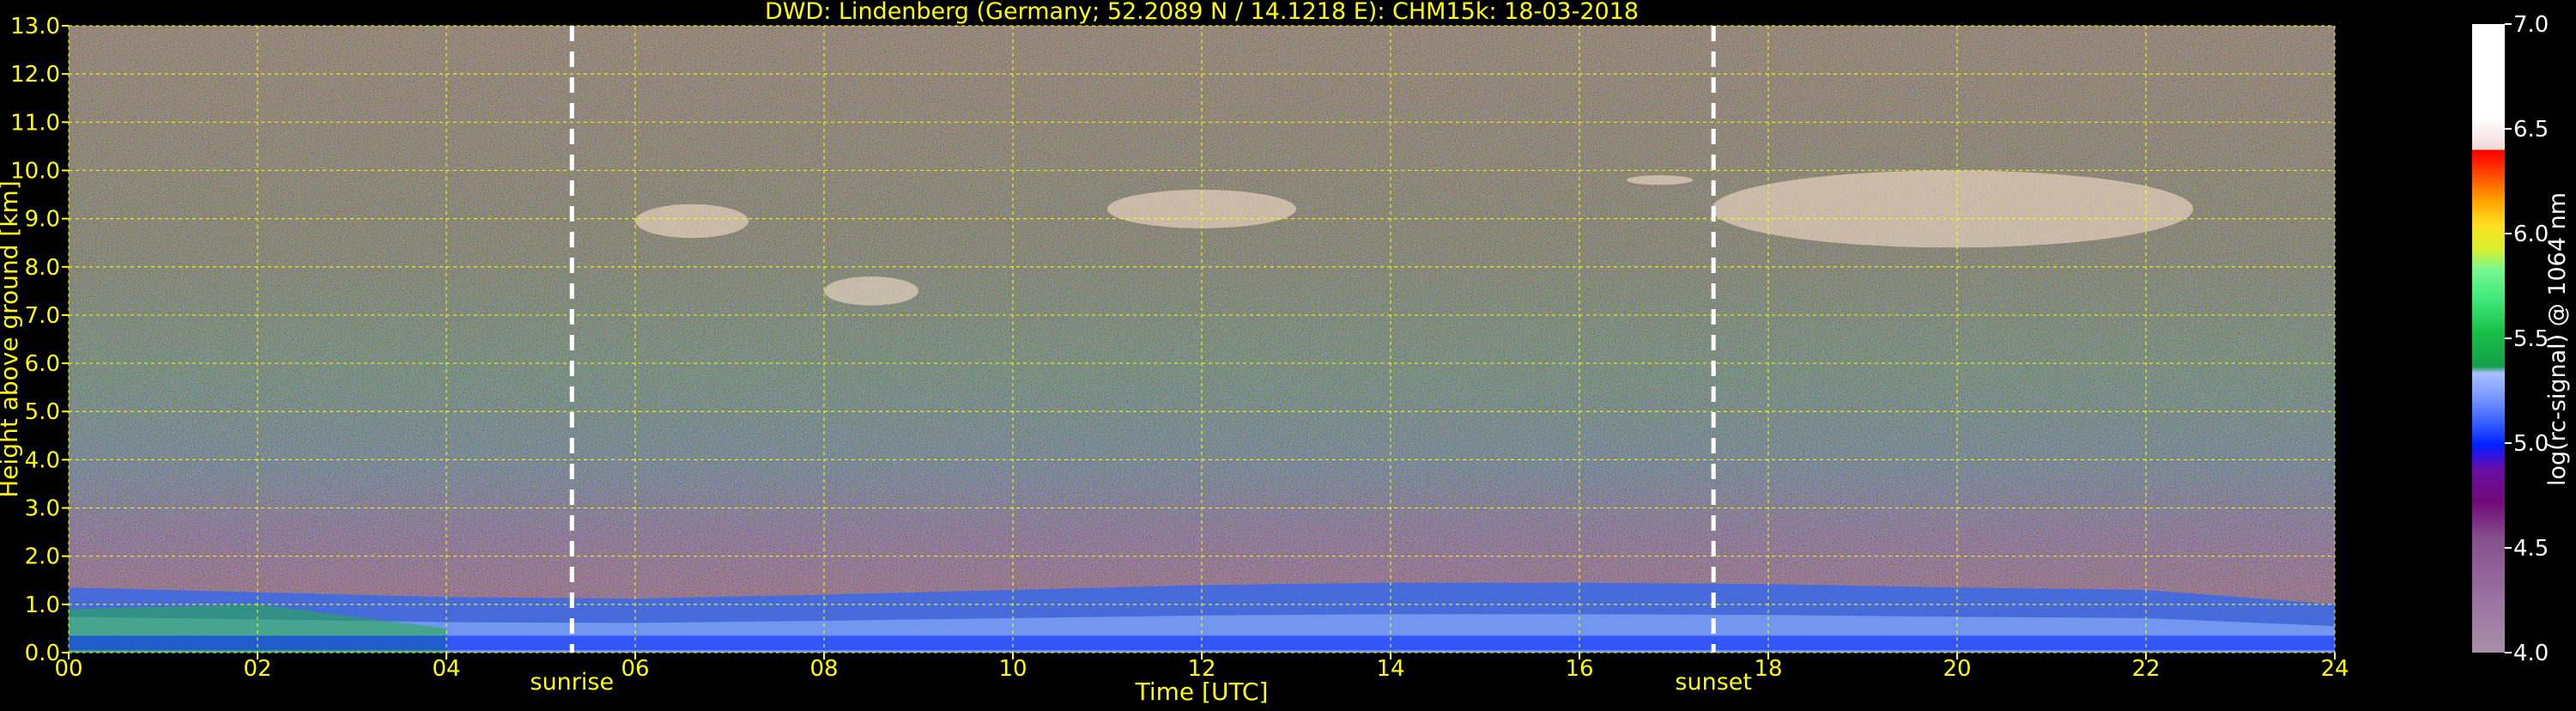 The width and height of the screenshot is (2576, 711). Describe the element at coordinates (1768, 669) in the screenshot. I see `x-tick-label: 18` at that location.